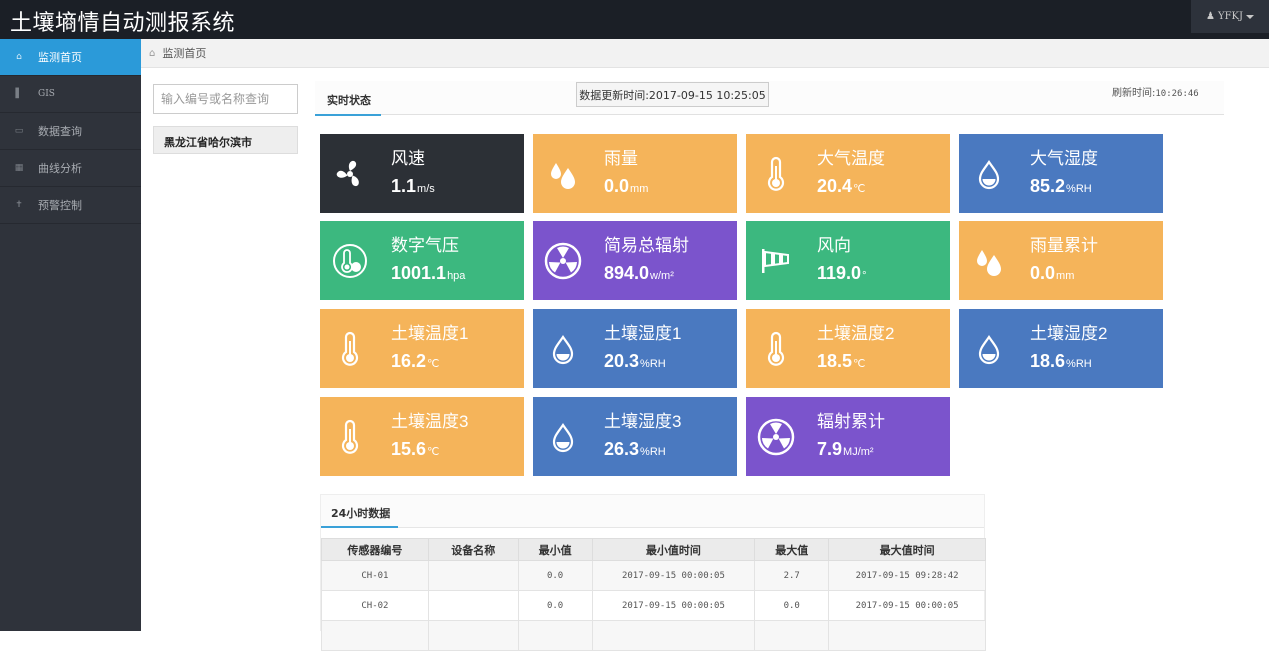  I want to click on raindrops-icon, so click(563, 174).